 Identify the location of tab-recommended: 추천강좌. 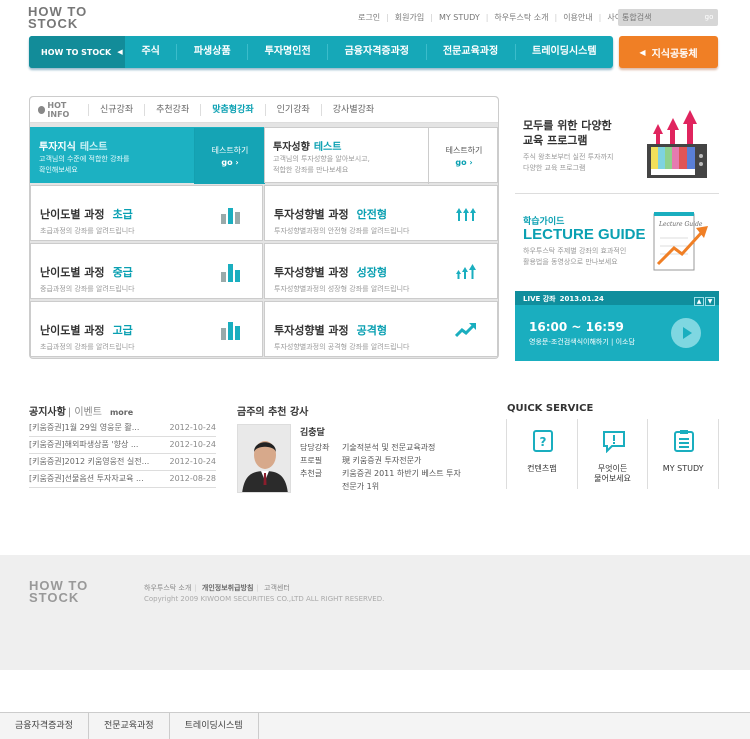
(172, 109).